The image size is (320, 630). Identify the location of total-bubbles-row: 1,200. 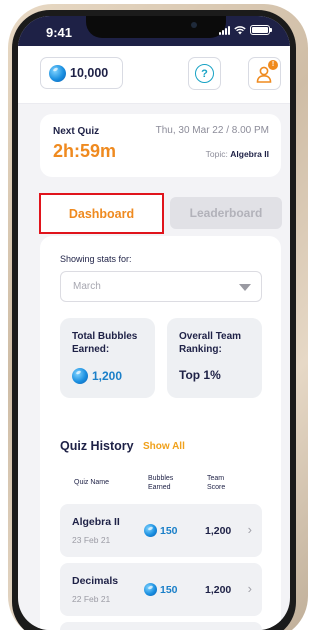
(97, 376).